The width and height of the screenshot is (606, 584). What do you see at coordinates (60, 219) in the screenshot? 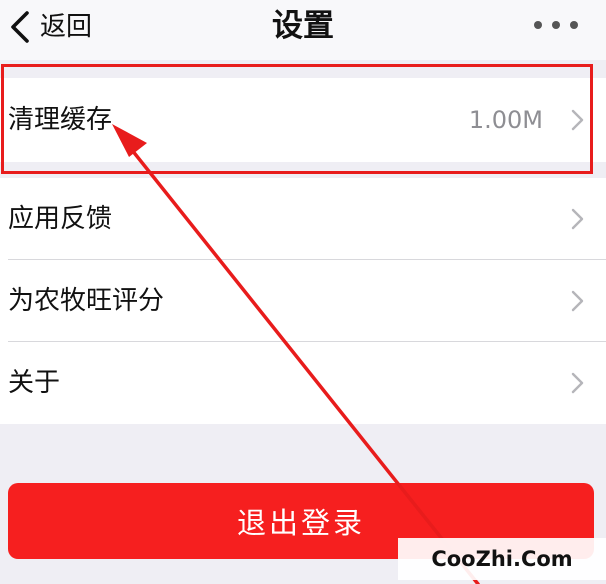
I see `row-label: 应用反馈` at bounding box center [60, 219].